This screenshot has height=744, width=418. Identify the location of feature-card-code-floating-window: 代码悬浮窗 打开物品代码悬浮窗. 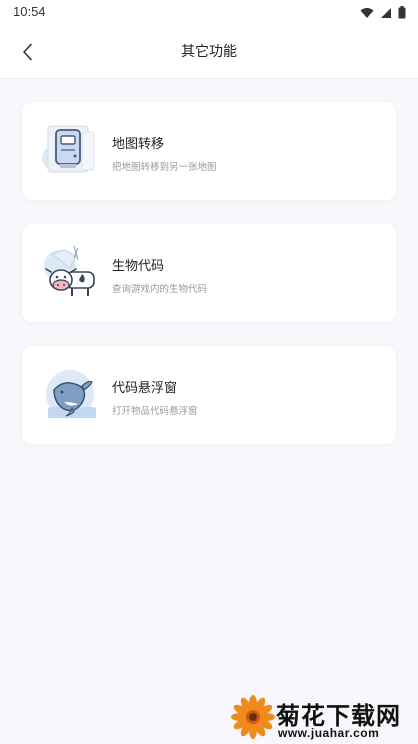
(209, 395).